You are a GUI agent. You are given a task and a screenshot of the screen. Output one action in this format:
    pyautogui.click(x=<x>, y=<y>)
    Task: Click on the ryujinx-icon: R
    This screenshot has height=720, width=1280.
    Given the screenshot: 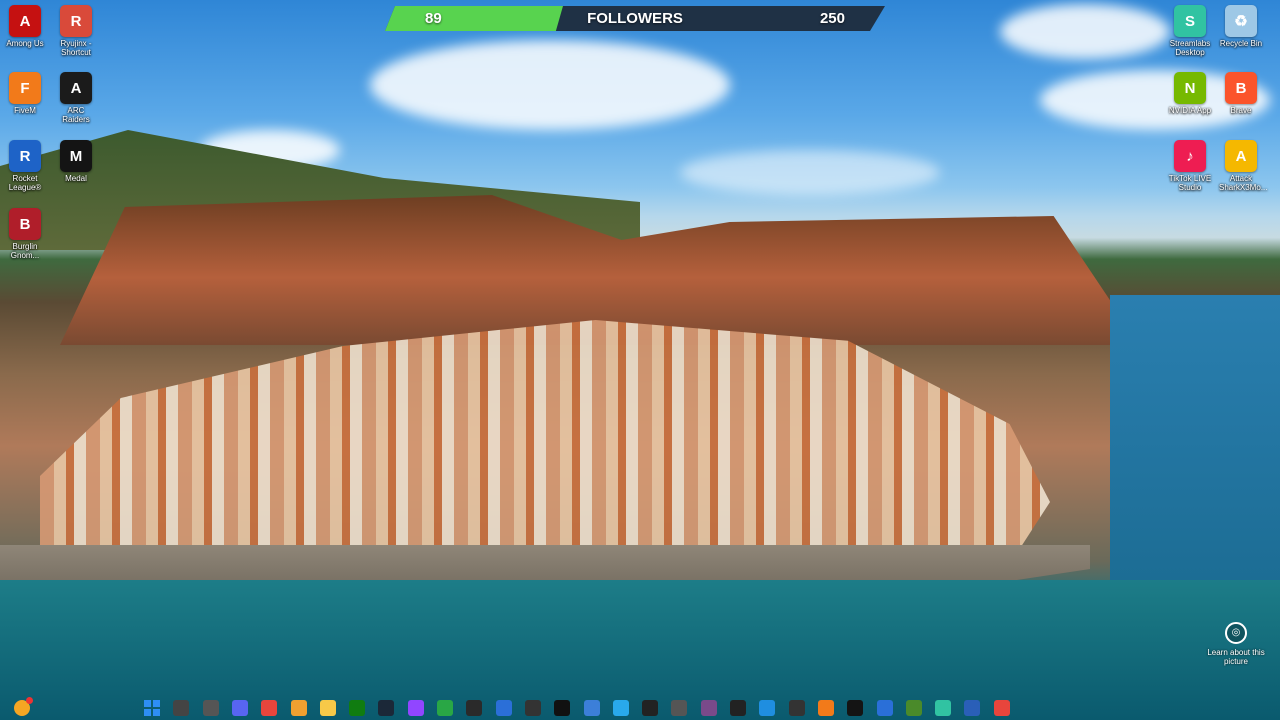 What is the action you would take?
    pyautogui.click(x=76, y=21)
    